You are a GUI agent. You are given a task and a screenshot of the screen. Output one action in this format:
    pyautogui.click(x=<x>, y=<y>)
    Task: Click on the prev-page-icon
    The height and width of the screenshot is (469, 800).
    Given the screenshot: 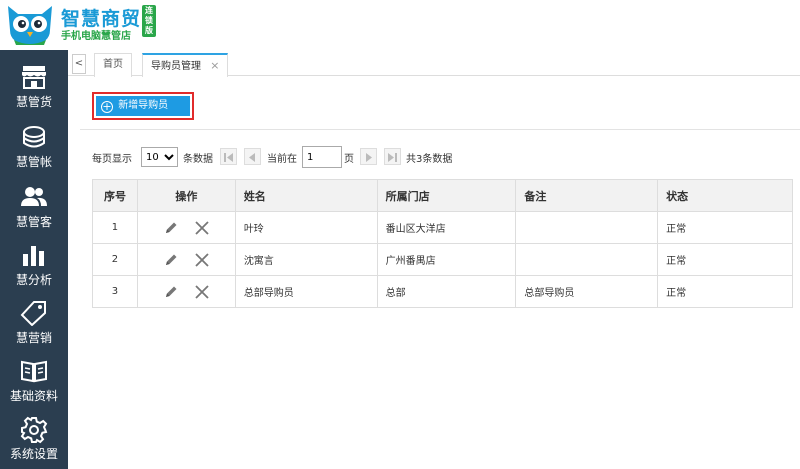 What is the action you would take?
    pyautogui.click(x=252, y=157)
    